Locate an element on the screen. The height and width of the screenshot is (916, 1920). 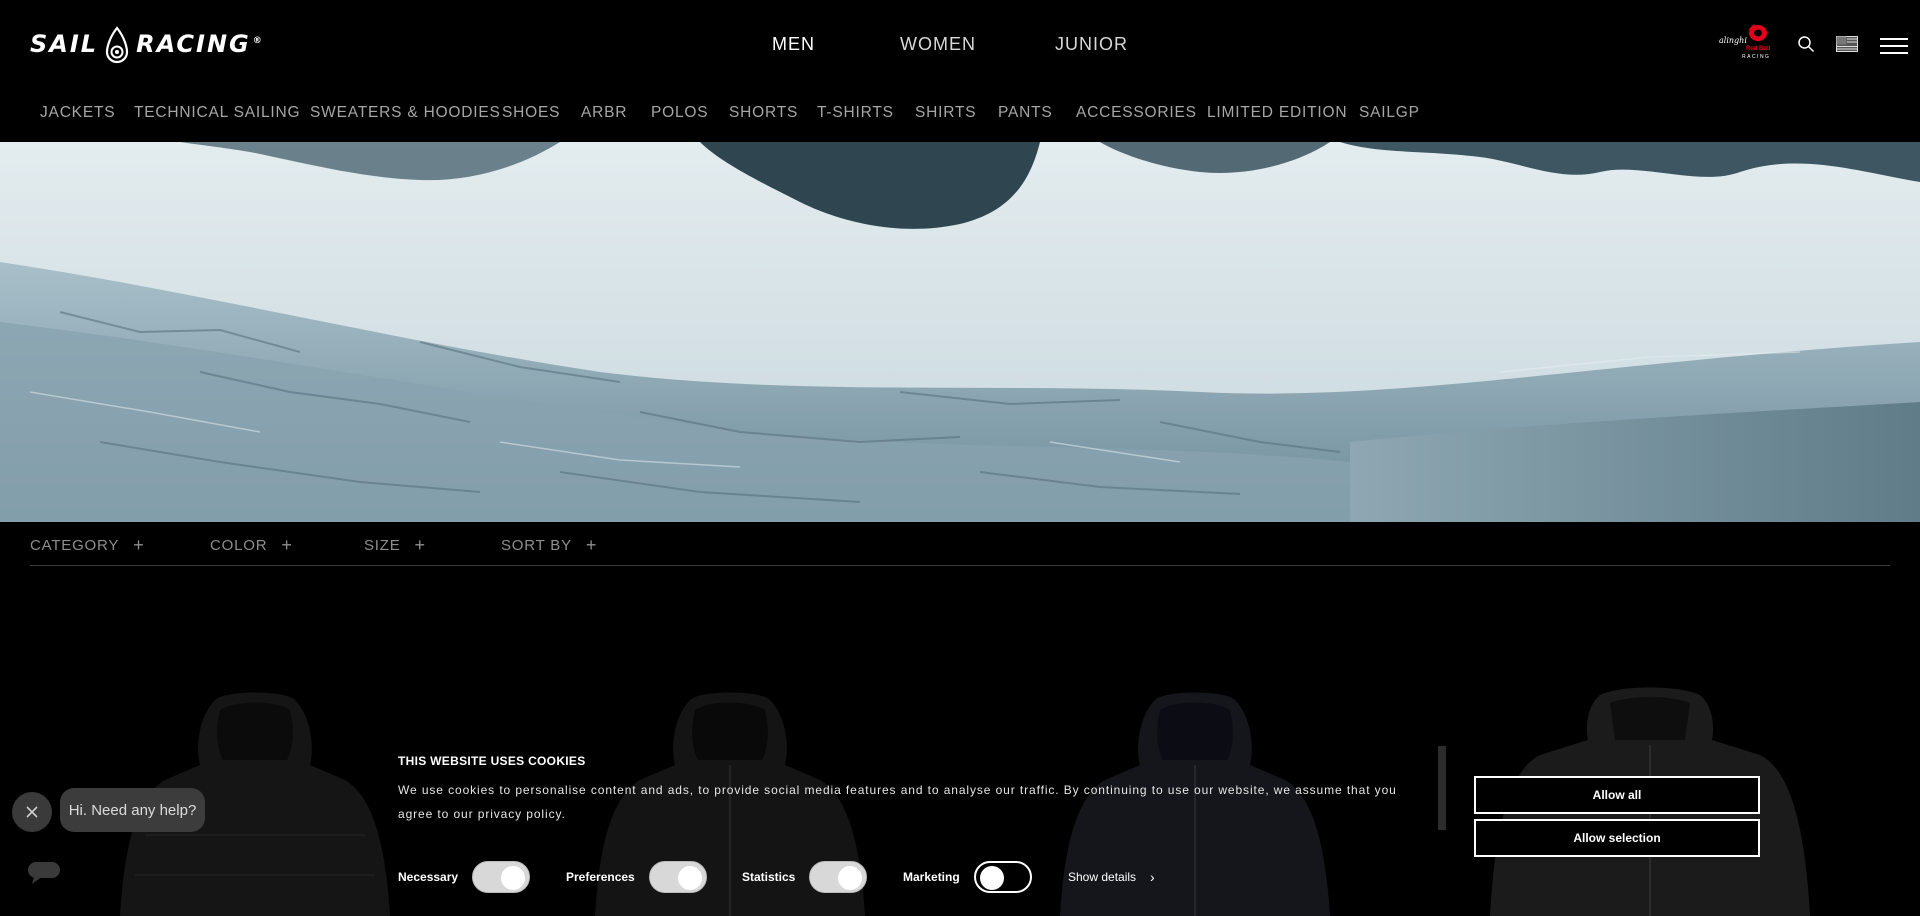
search-icon is located at coordinates (1806, 44).